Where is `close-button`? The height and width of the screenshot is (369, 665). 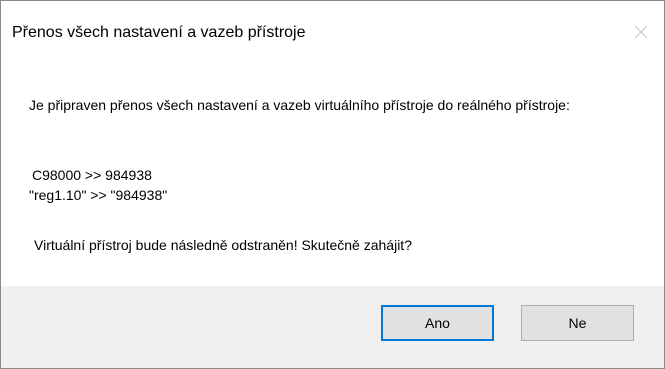
close-button is located at coordinates (641, 32).